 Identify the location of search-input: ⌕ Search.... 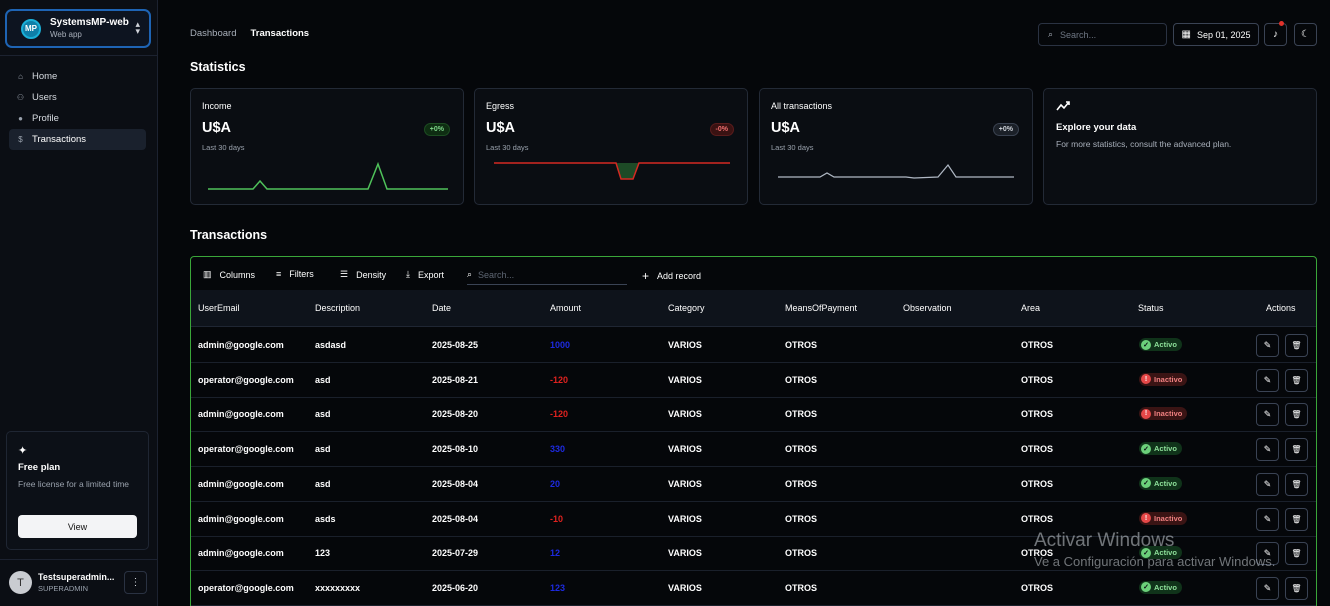
(1102, 34).